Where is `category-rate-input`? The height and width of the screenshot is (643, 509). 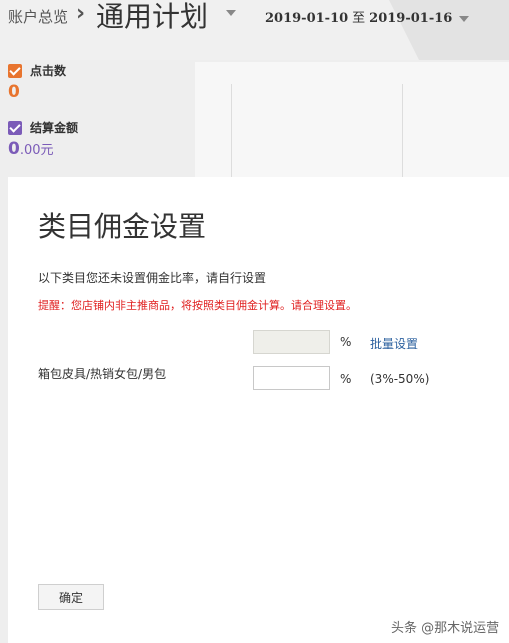 category-rate-input is located at coordinates (291, 378).